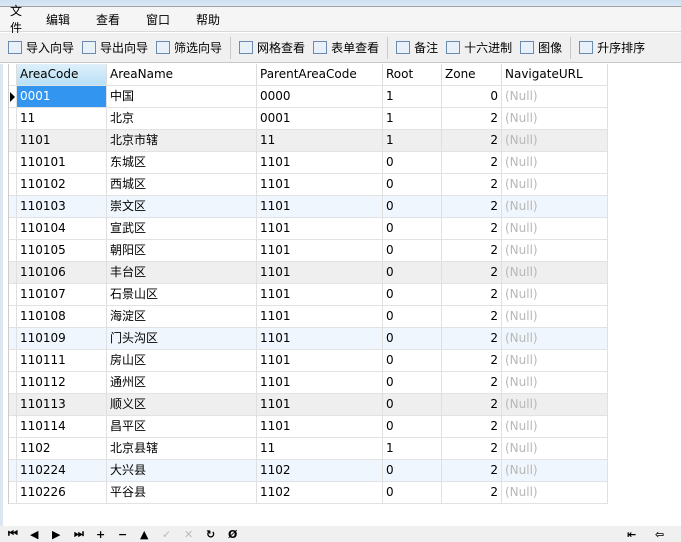 The height and width of the screenshot is (542, 681). I want to click on table-row: 110103 崇文区 1101 0 2 (Null), so click(308, 207).